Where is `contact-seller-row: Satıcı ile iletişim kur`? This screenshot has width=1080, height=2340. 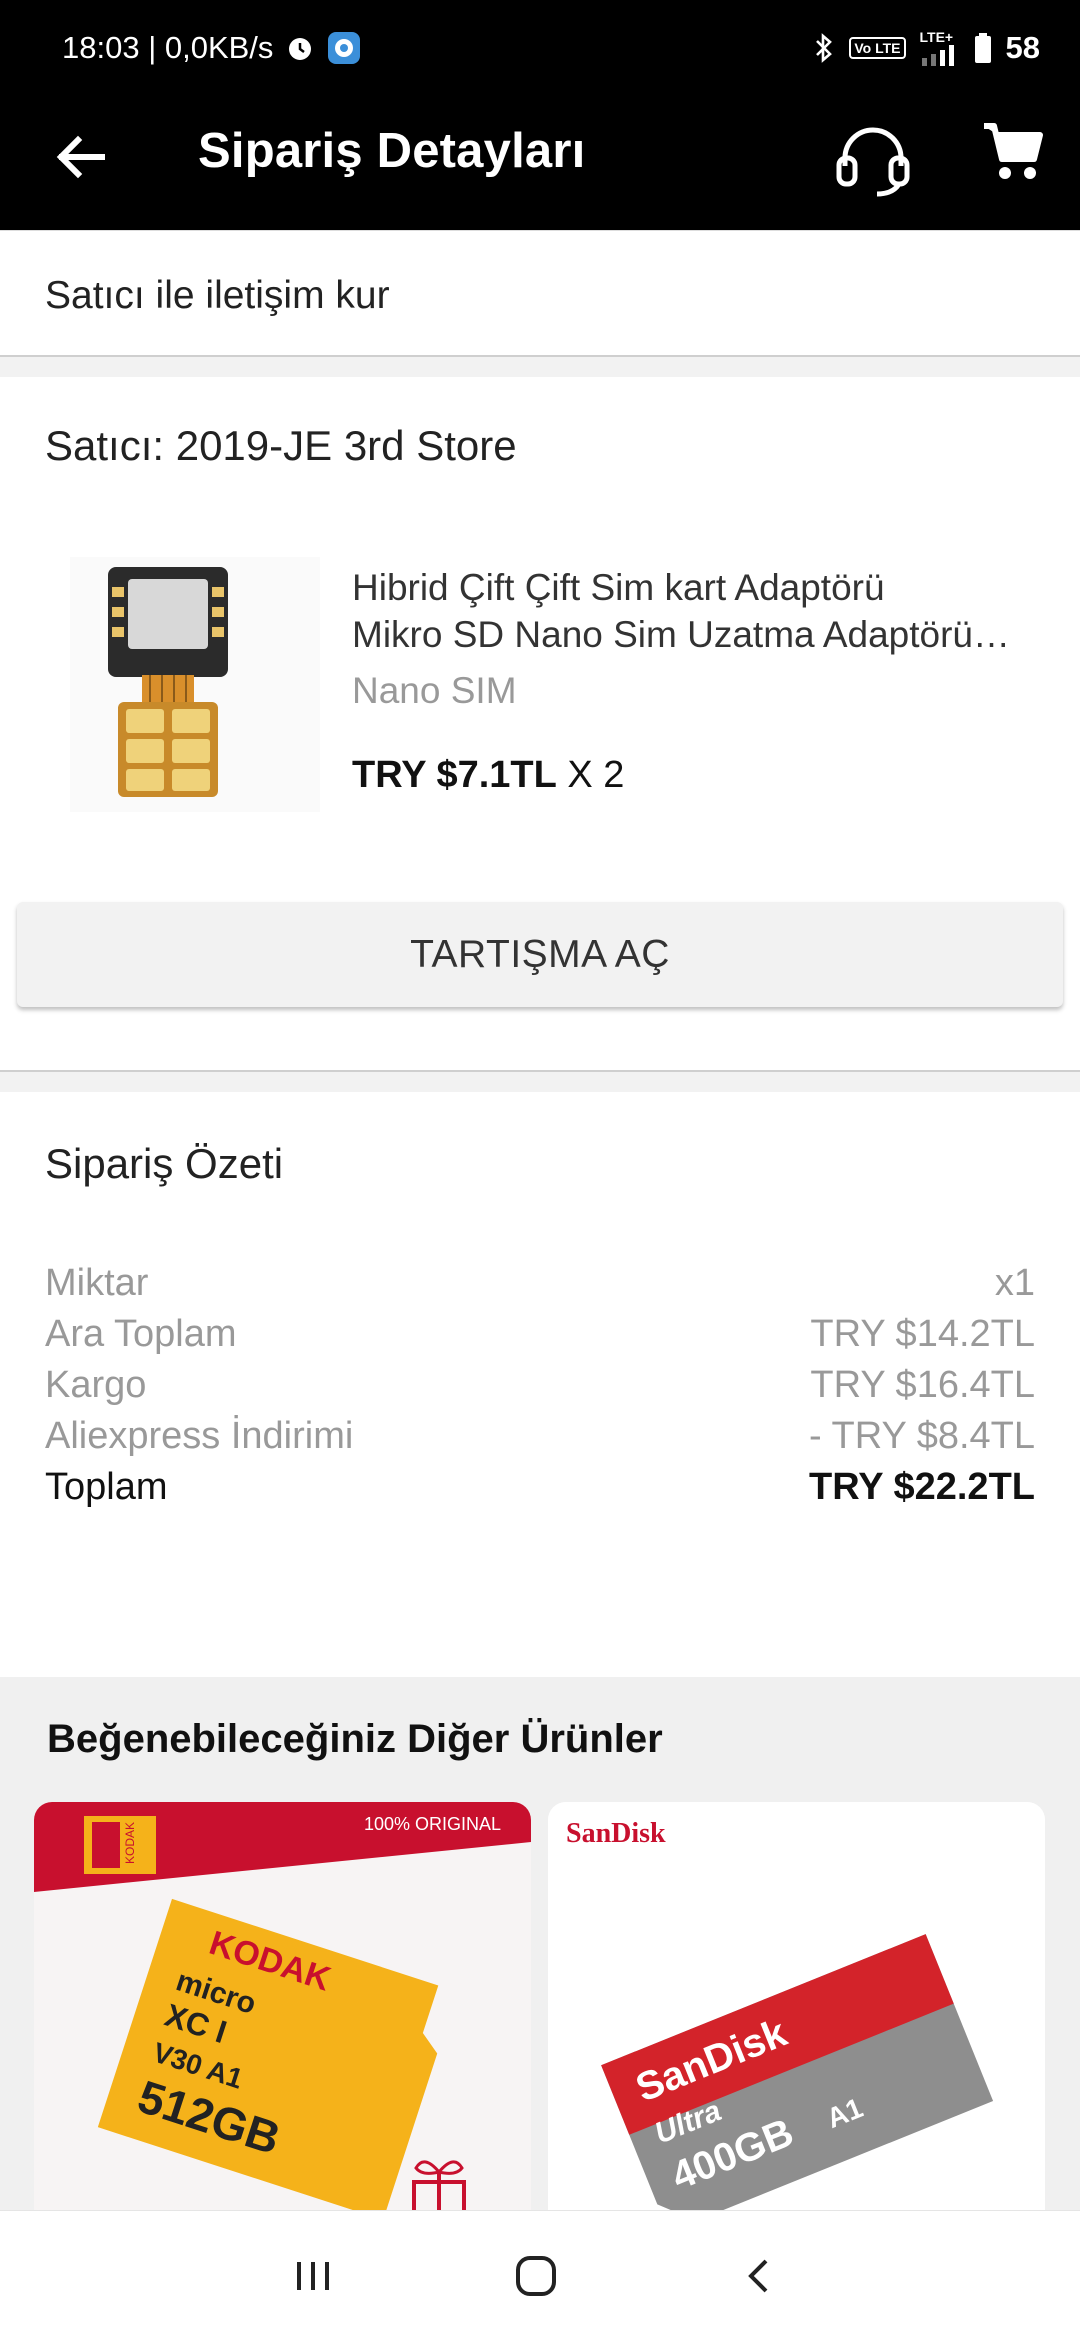 contact-seller-row: Satıcı ile iletişim kur is located at coordinates (540, 292).